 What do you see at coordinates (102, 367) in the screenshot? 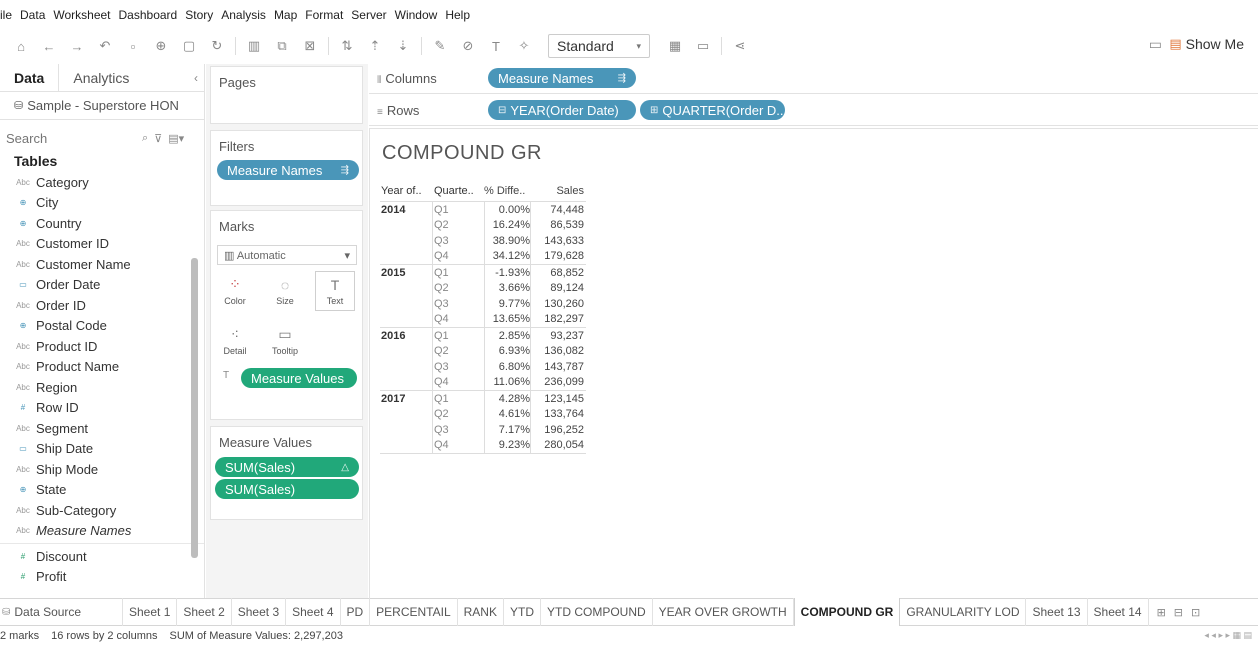
I see `field-item: Abc Product Name` at bounding box center [102, 367].